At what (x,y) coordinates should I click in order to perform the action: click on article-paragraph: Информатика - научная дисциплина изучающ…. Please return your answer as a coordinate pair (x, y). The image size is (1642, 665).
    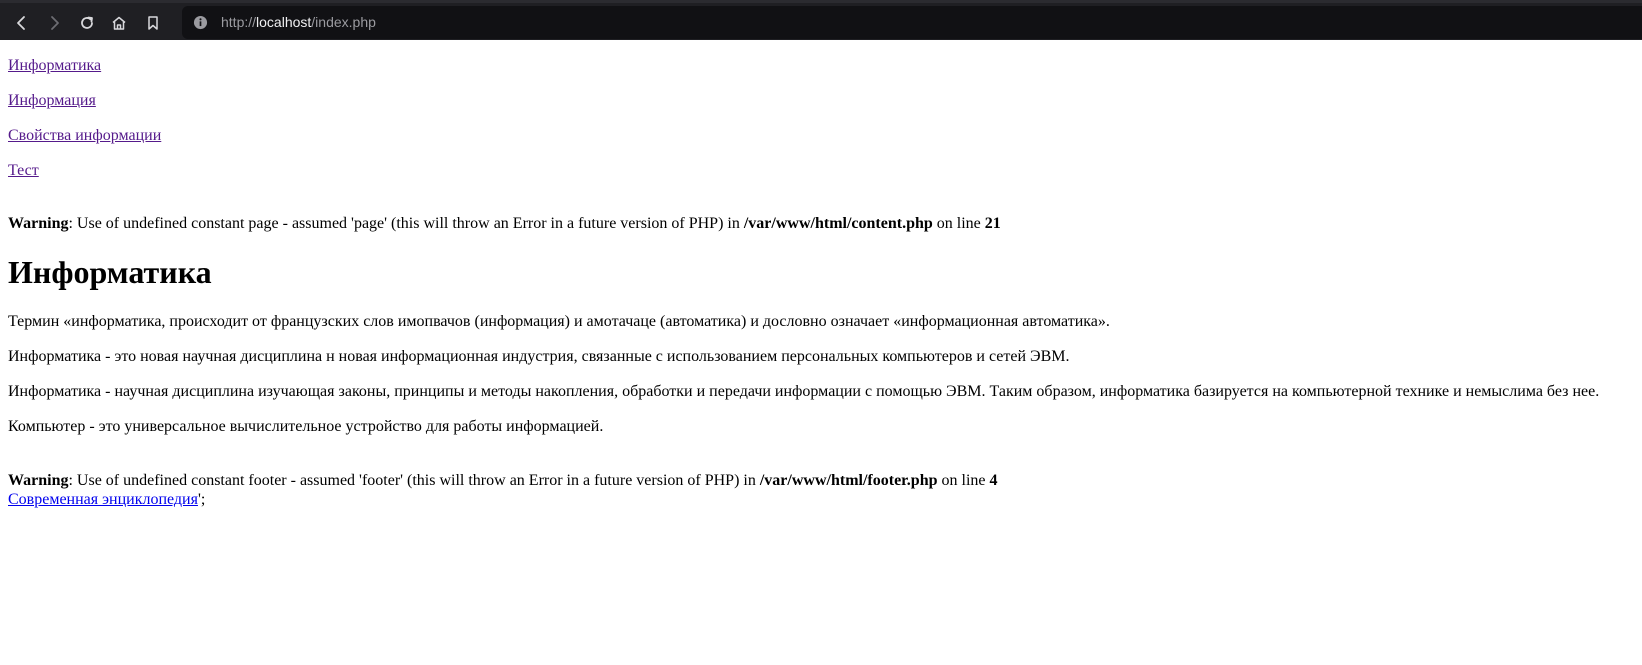
    Looking at the image, I should click on (804, 391).